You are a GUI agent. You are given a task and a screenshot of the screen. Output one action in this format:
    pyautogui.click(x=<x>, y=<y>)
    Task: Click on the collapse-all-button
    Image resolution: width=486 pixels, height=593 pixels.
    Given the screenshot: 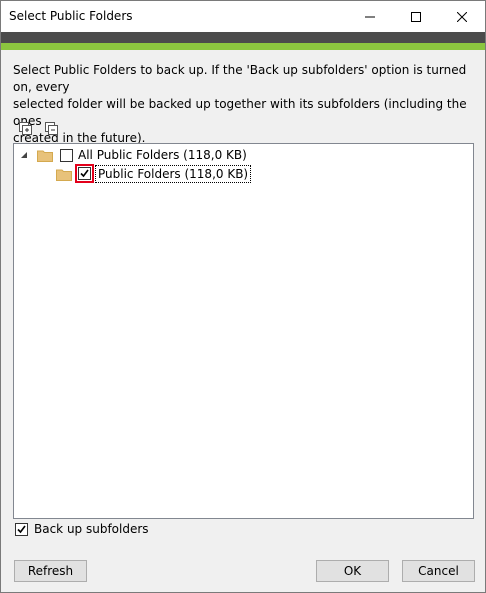 What is the action you would take?
    pyautogui.click(x=52, y=129)
    